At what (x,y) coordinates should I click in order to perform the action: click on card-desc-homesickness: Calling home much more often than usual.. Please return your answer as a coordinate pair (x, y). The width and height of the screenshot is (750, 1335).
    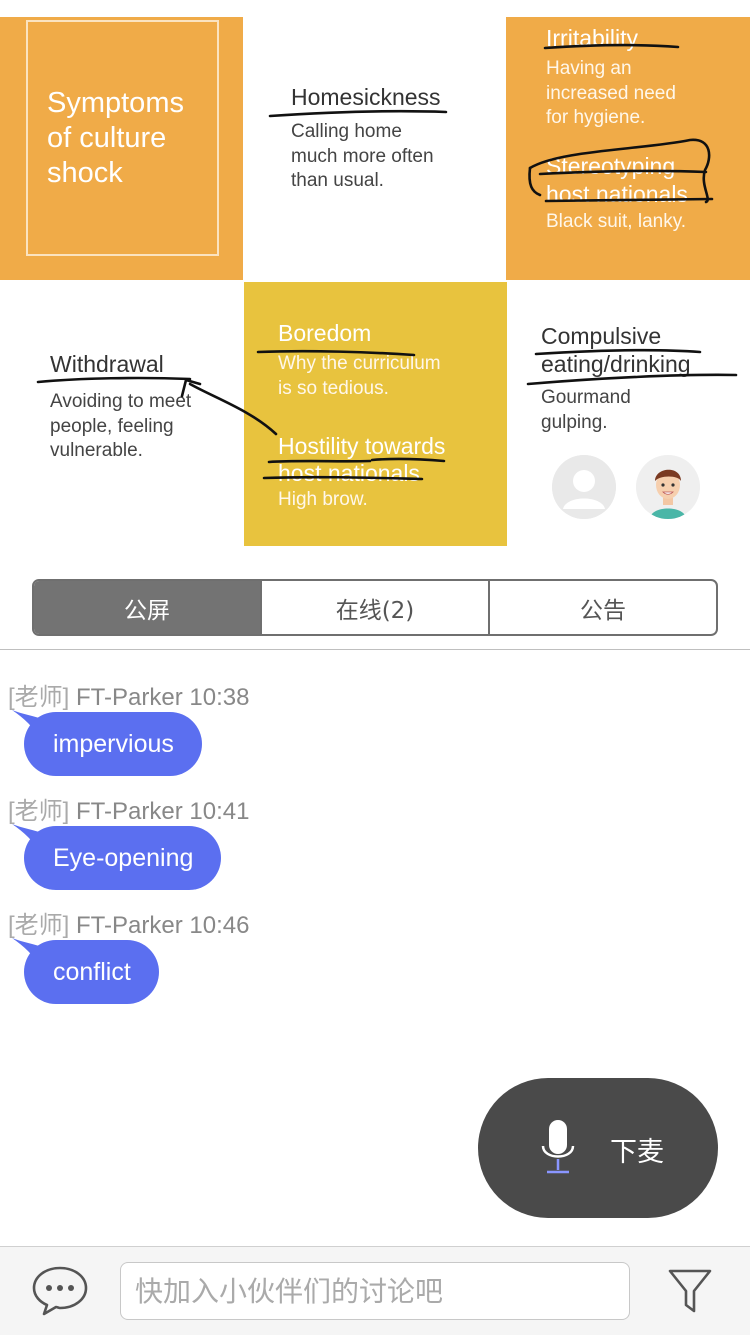
    Looking at the image, I should click on (362, 156).